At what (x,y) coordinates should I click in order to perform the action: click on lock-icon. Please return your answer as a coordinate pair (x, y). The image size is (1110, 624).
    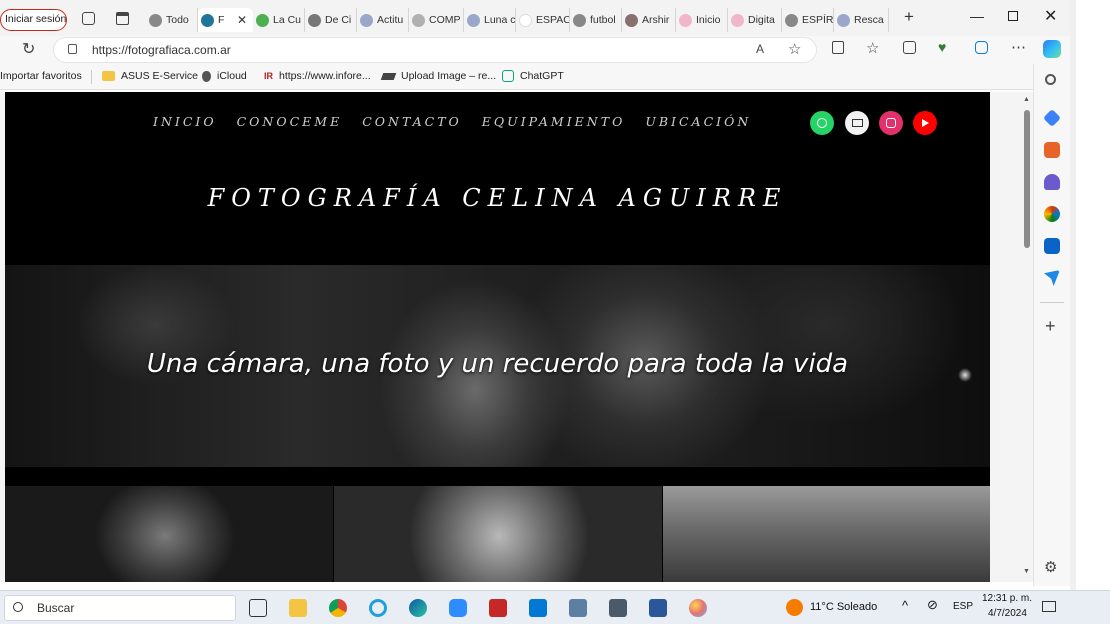
    Looking at the image, I should click on (72, 49).